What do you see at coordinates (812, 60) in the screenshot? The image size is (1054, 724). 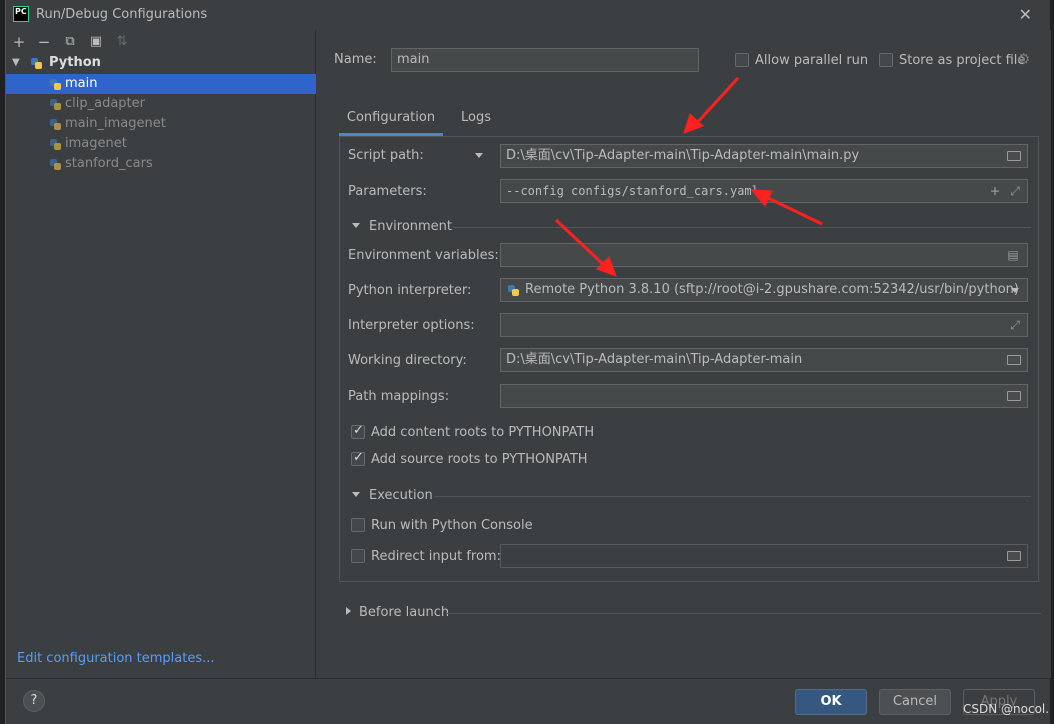 I see `allow-parallel-label: Allow parallel run` at bounding box center [812, 60].